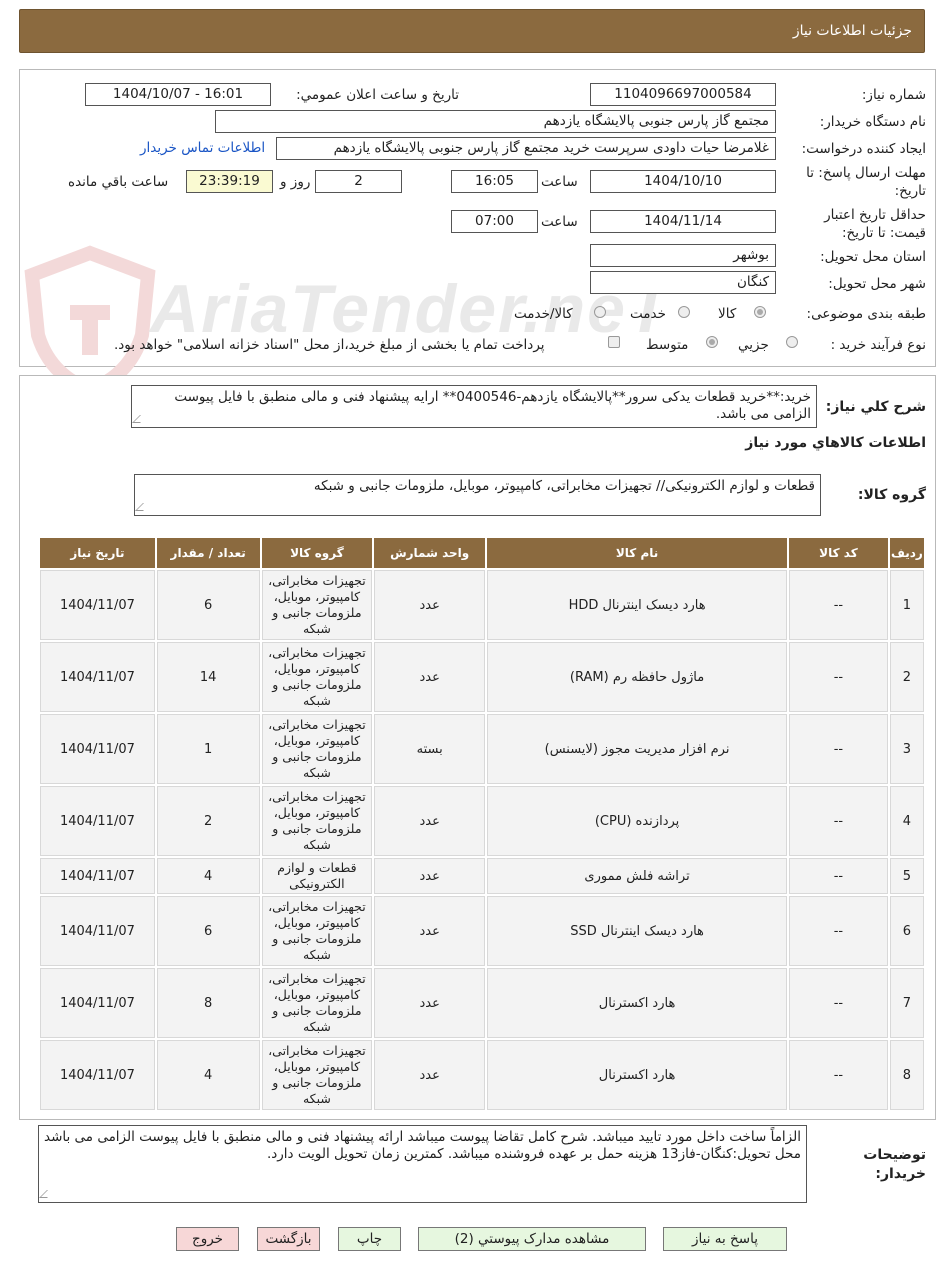 The width and height of the screenshot is (944, 1271). I want to click on col-code: کد کالا, so click(838, 553).